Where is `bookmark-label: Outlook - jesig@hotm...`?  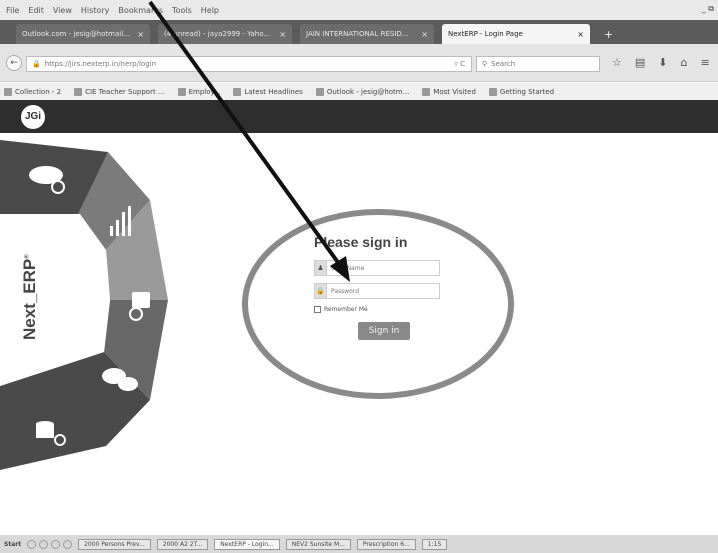 bookmark-label: Outlook - jesig@hotm... is located at coordinates (368, 91).